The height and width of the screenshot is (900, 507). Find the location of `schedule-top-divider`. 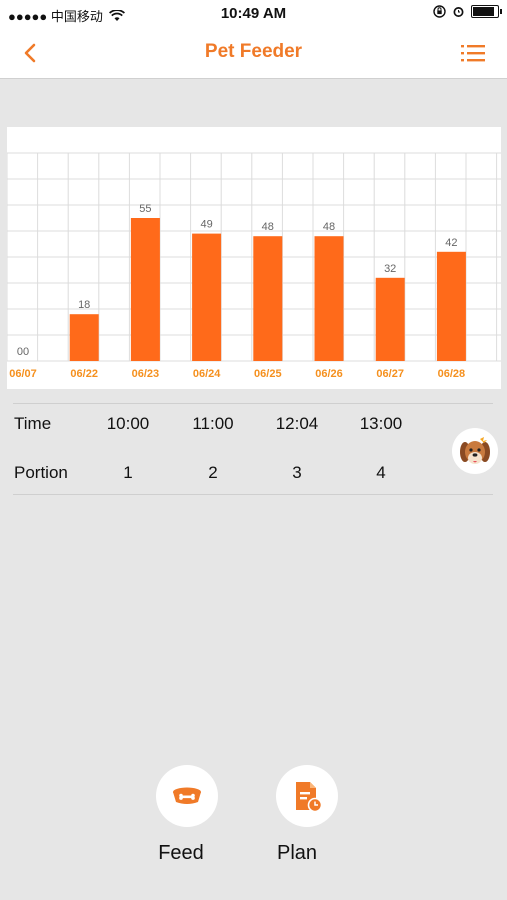

schedule-top-divider is located at coordinates (253, 403).